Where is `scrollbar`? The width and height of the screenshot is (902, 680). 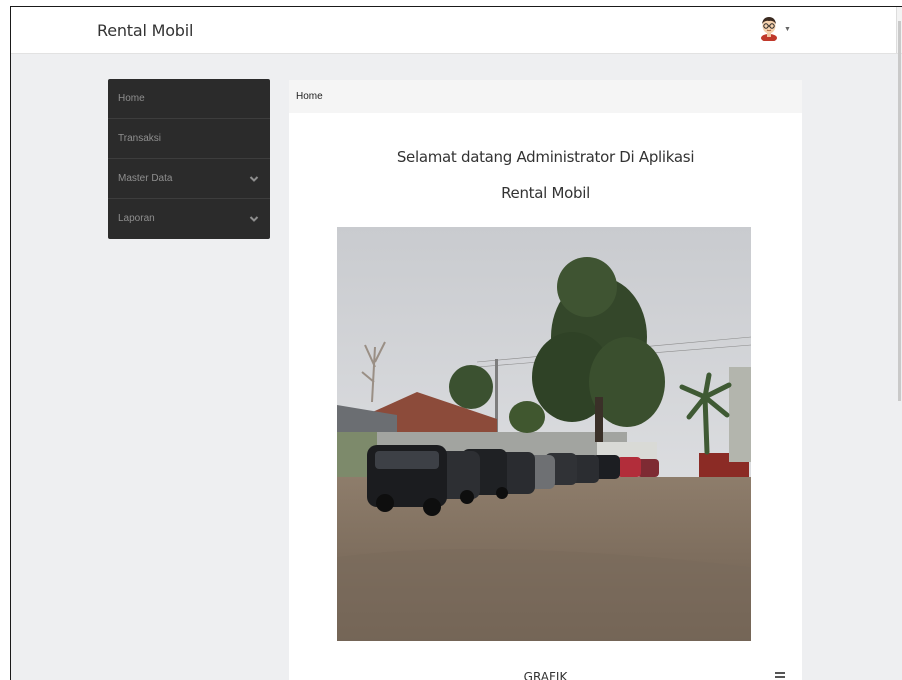
scrollbar is located at coordinates (899, 204).